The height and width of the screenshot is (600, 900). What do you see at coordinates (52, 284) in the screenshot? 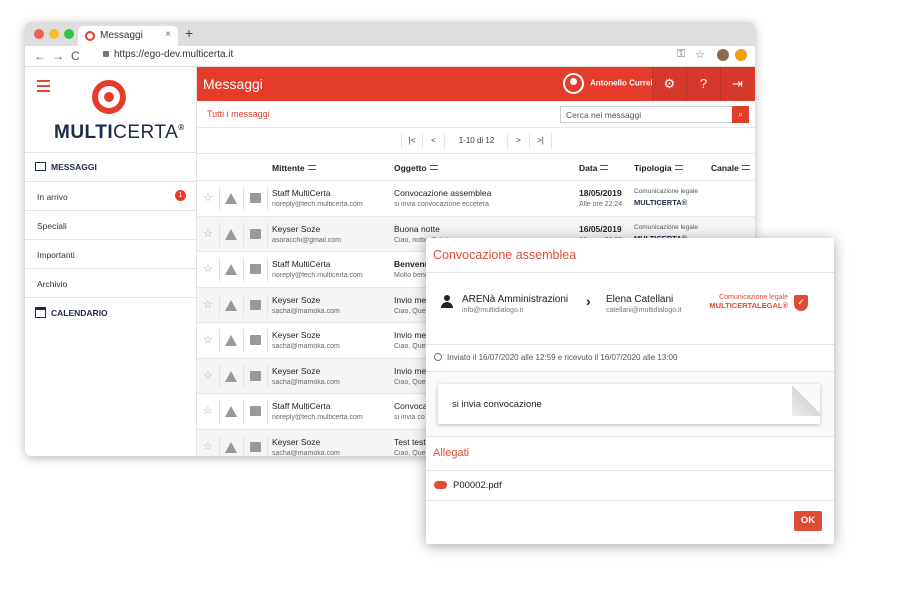
I see `sidebar-item-label: Archivio` at bounding box center [52, 284].